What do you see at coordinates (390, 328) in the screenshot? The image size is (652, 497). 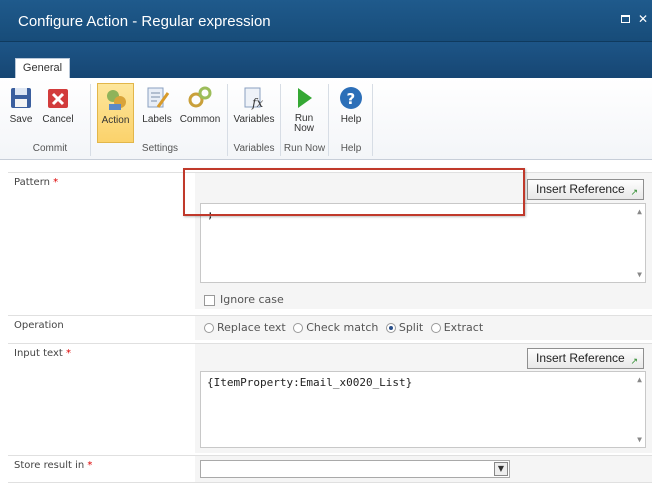 I see `radio-split` at bounding box center [390, 328].